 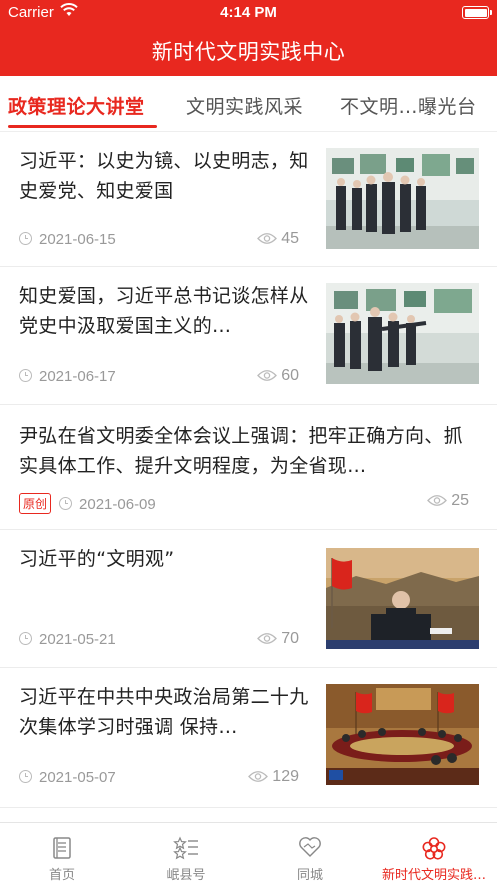 I want to click on news-date: 2021-05-07, so click(x=67, y=777).